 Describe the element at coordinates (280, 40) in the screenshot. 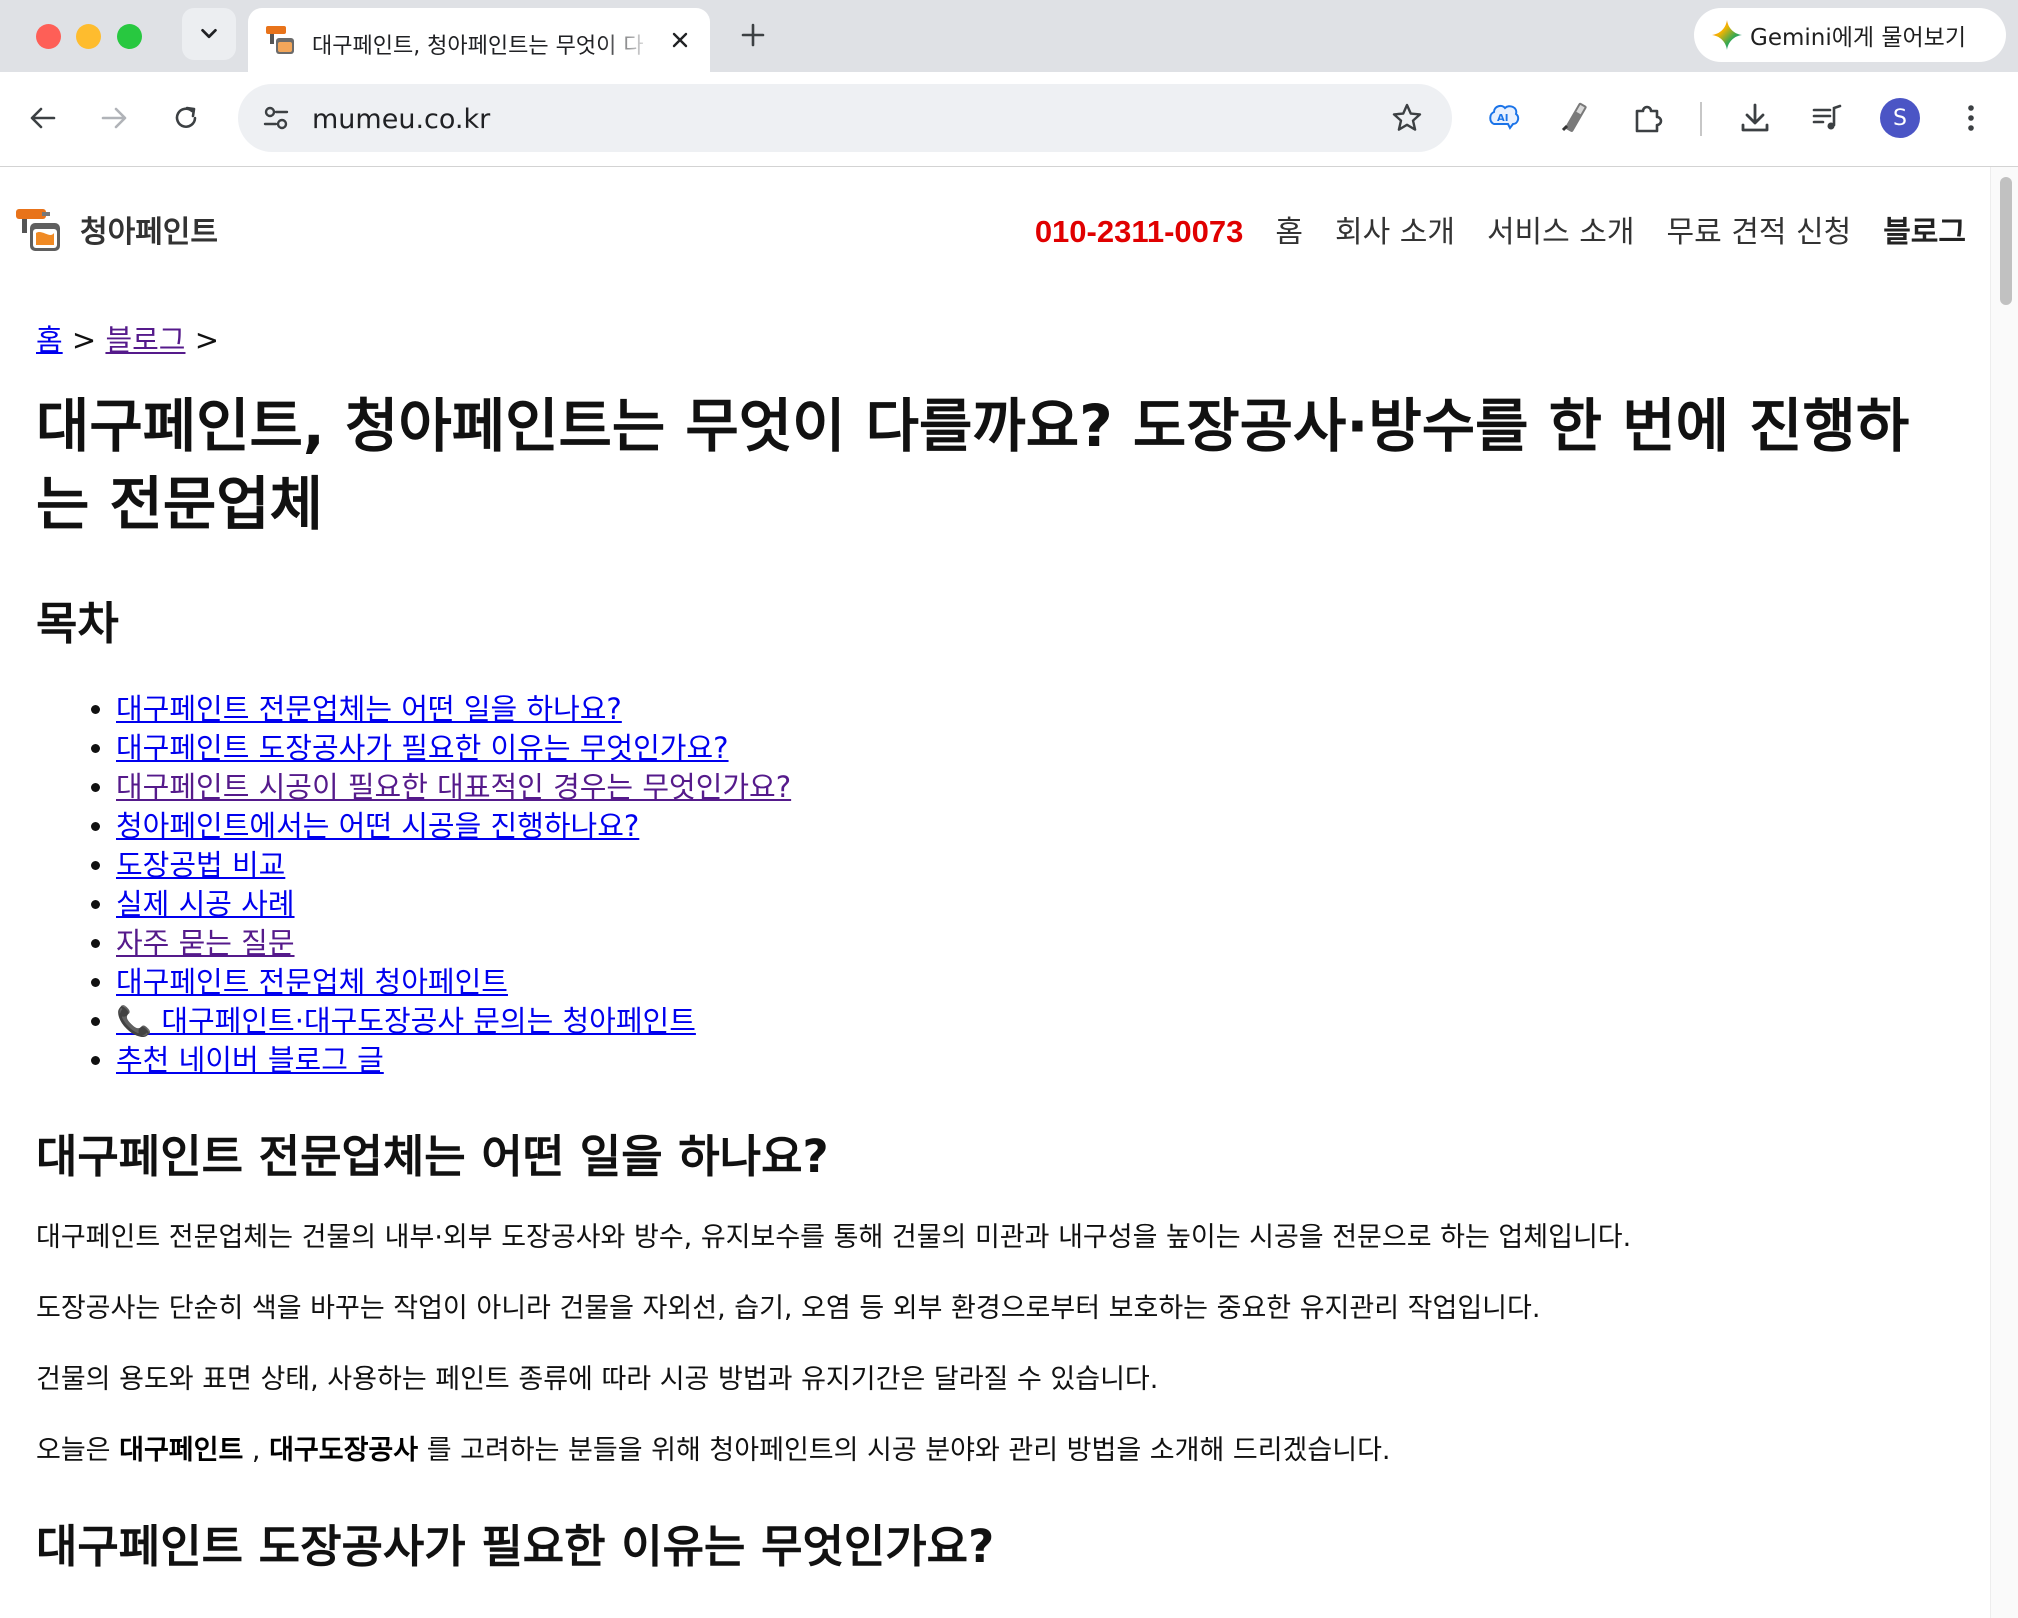

I see `site-favicon-icon` at that location.